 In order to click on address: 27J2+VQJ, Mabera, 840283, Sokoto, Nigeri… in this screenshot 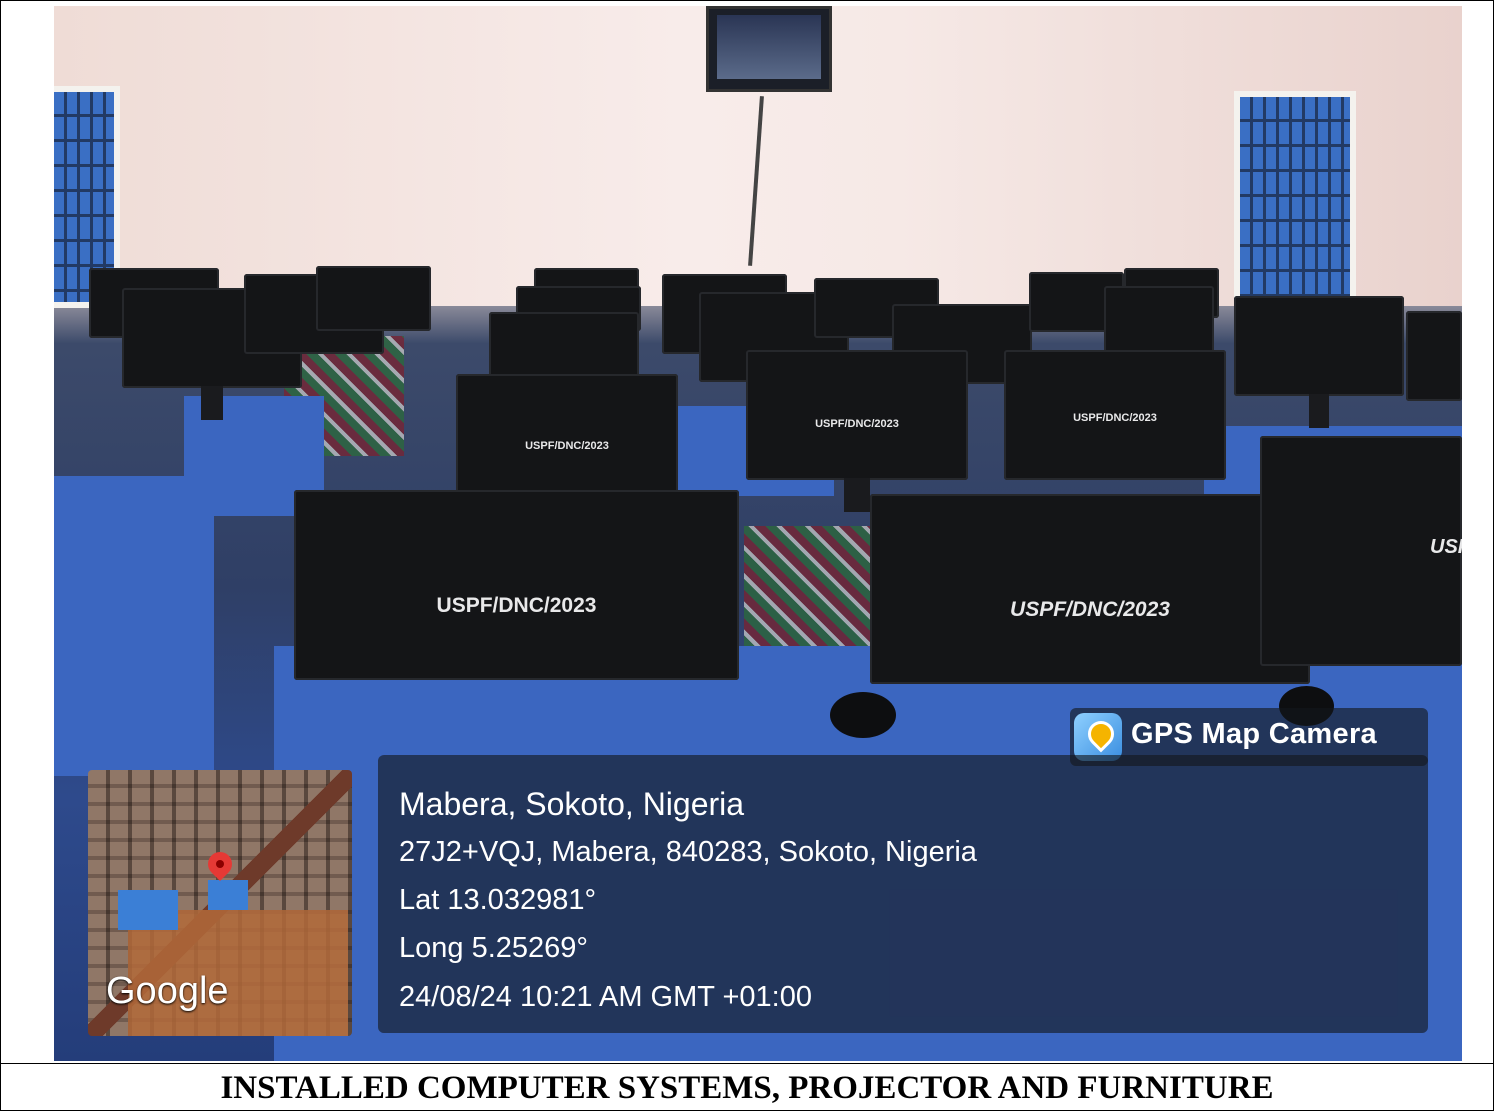, I will do `click(688, 852)`.